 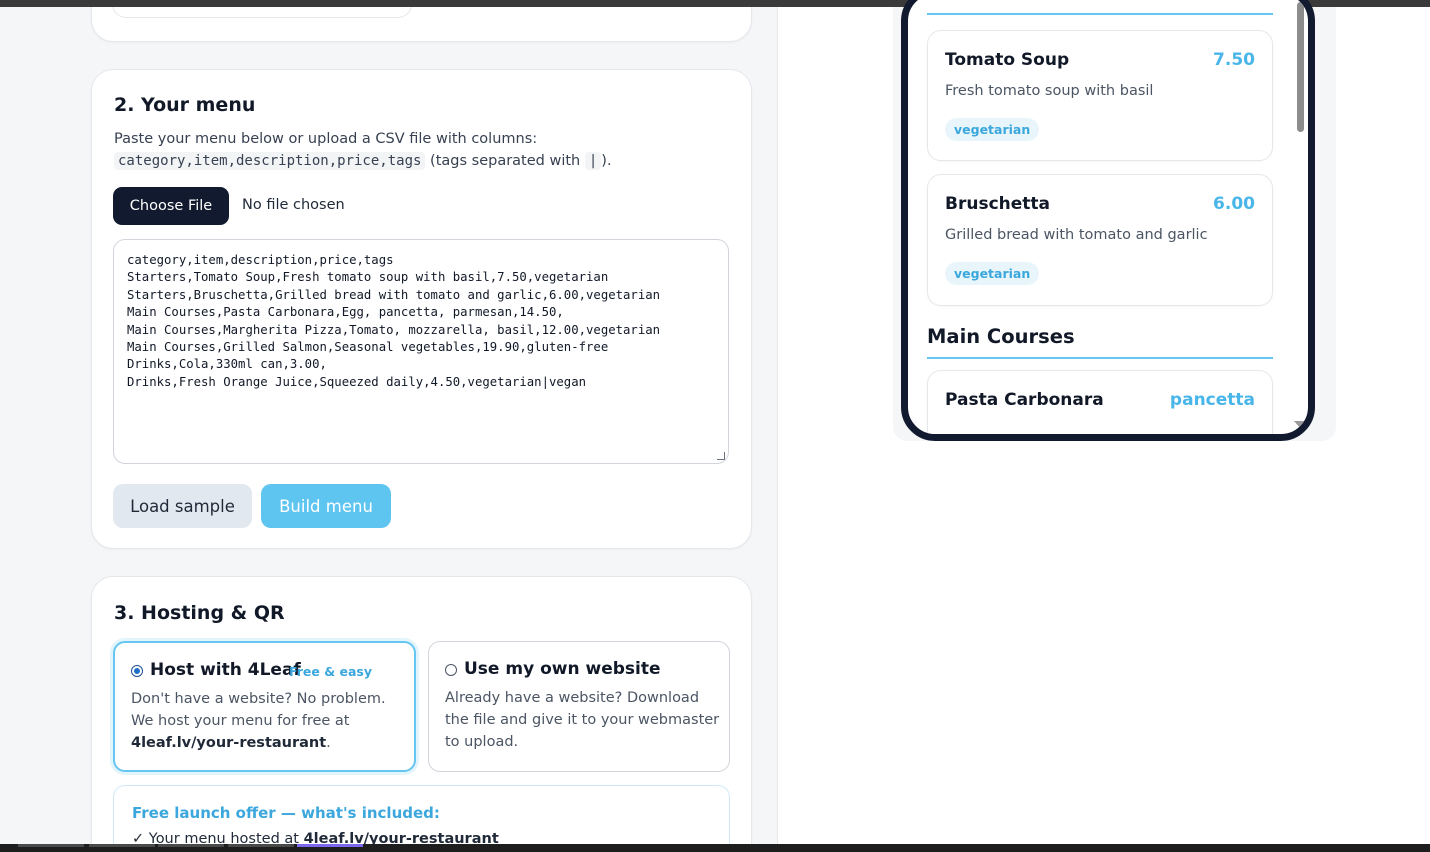 What do you see at coordinates (1007, 60) in the screenshot?
I see `menu-item-name: Tomato Soup` at bounding box center [1007, 60].